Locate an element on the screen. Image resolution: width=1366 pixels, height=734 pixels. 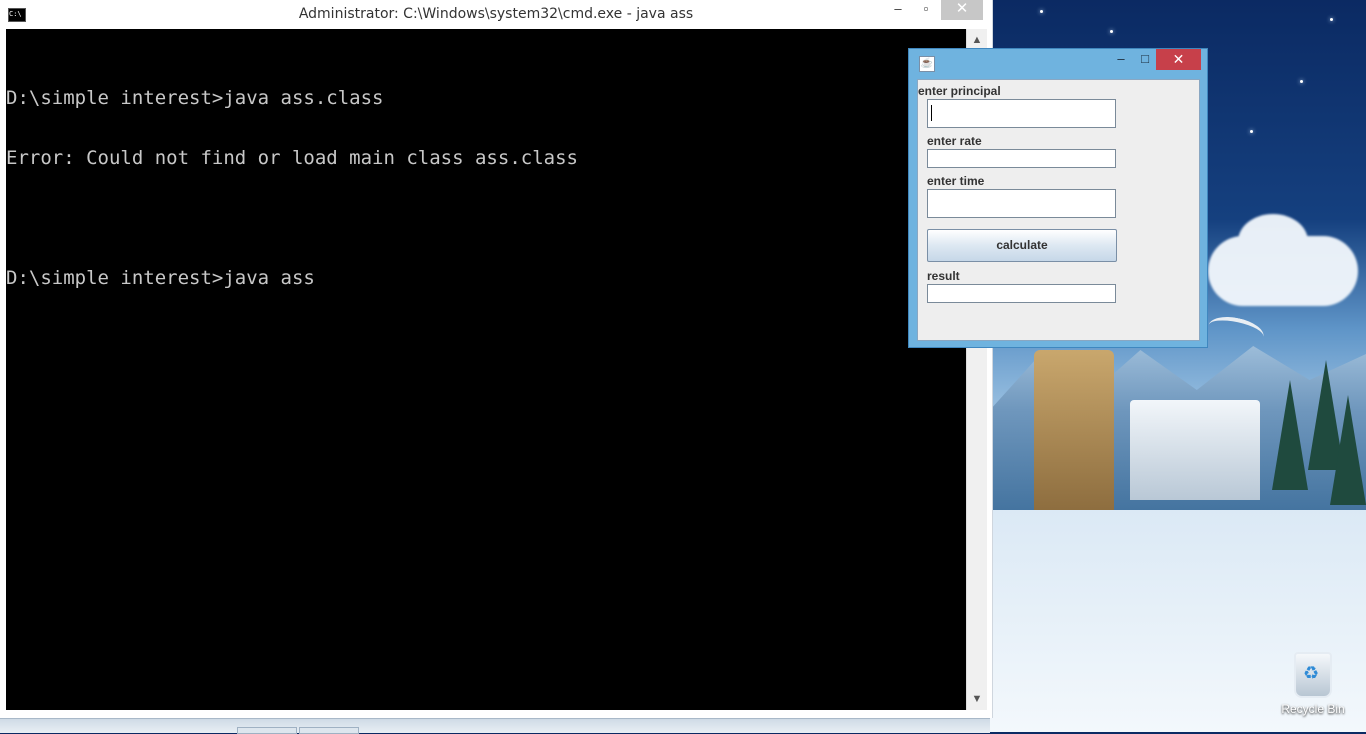
taskbar-edge is located at coordinates (495, 725).